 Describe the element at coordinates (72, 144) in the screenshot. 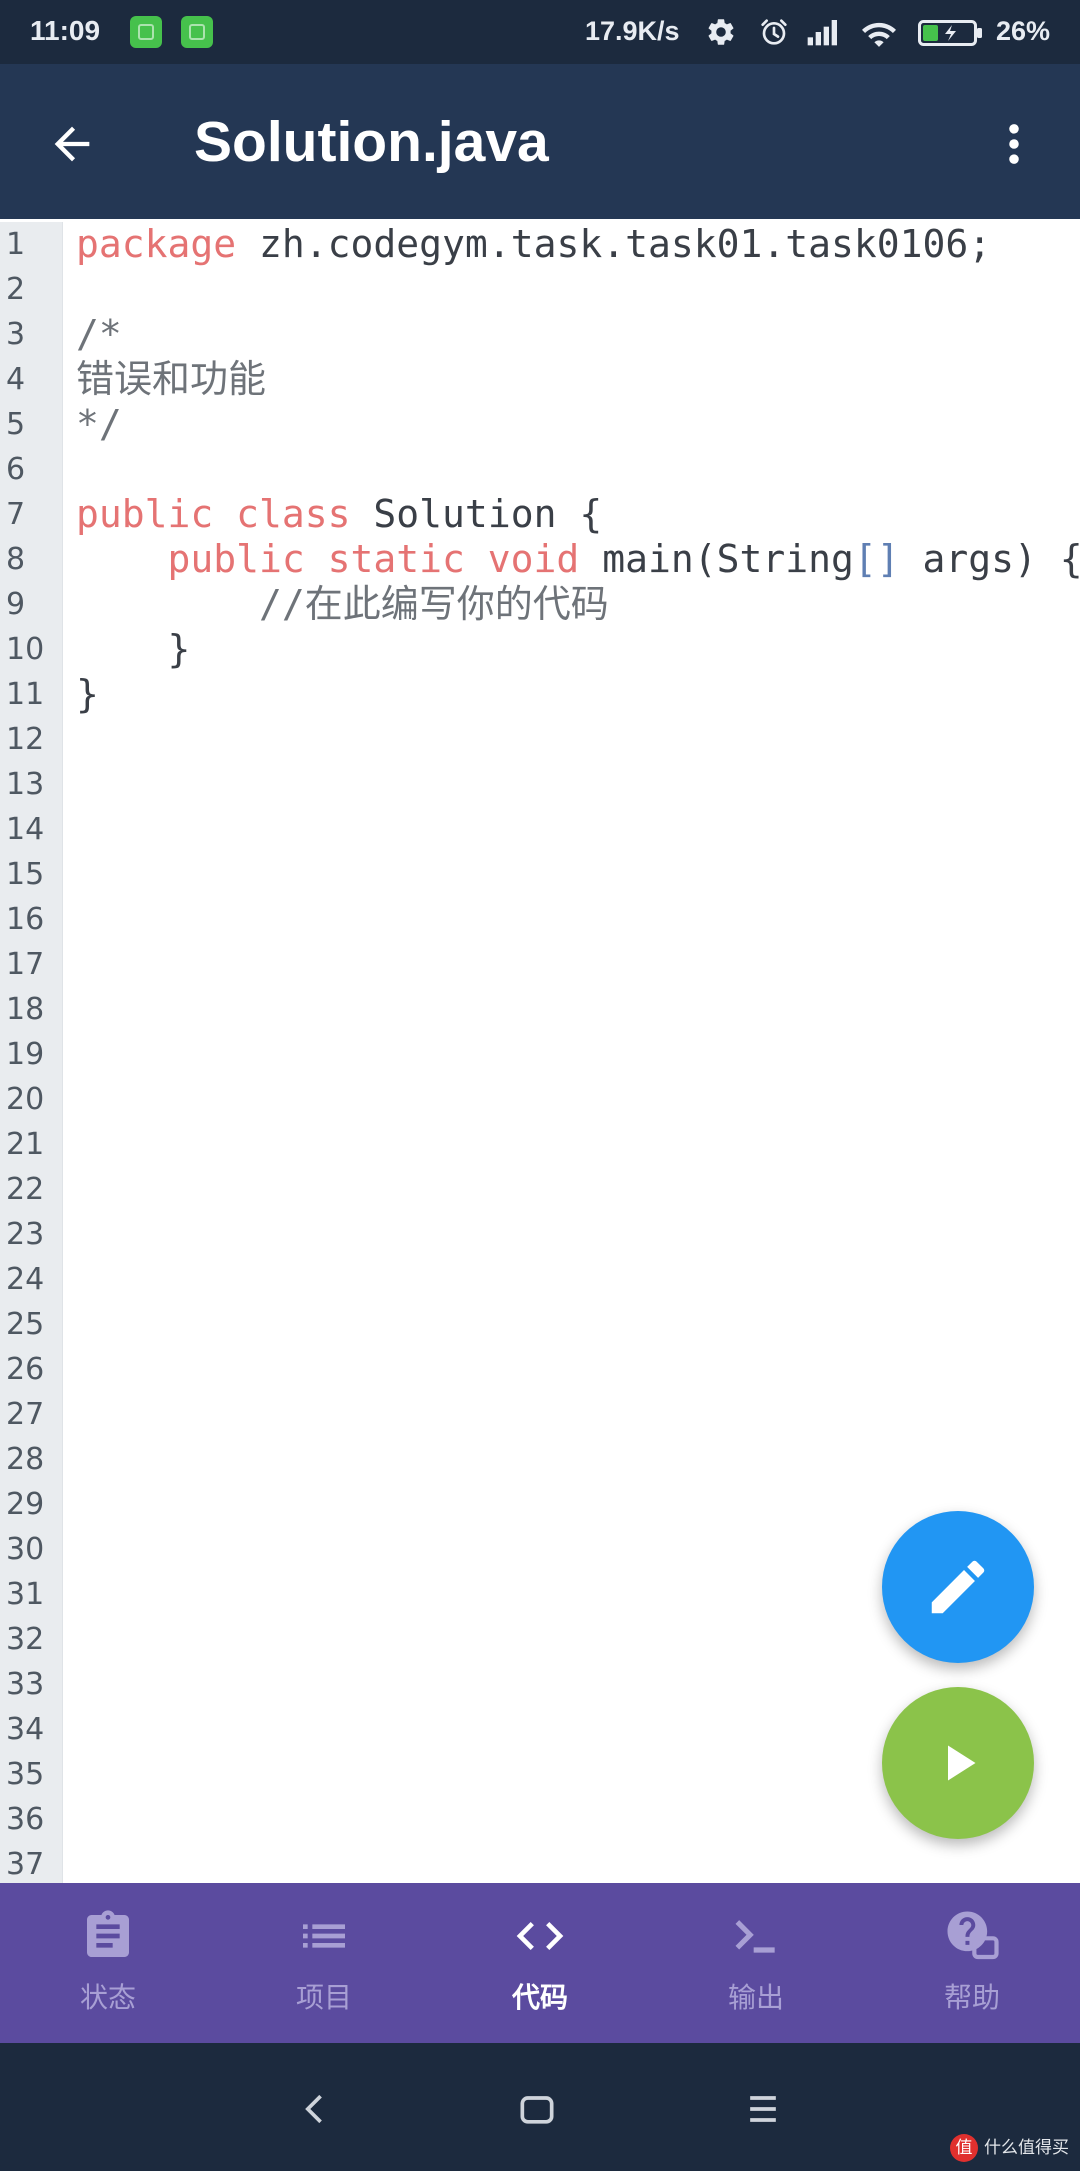

I see `arrow-back-icon` at that location.